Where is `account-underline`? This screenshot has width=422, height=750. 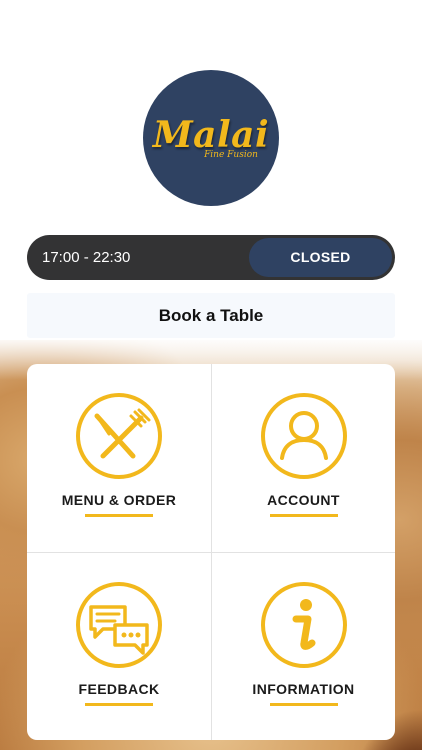 account-underline is located at coordinates (303, 515).